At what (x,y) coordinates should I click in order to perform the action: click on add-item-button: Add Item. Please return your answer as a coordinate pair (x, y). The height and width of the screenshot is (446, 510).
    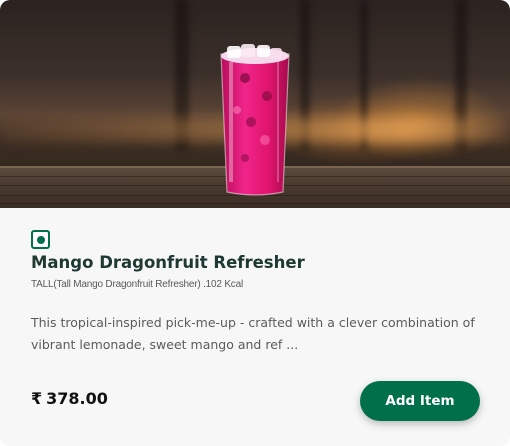
    Looking at the image, I should click on (420, 401).